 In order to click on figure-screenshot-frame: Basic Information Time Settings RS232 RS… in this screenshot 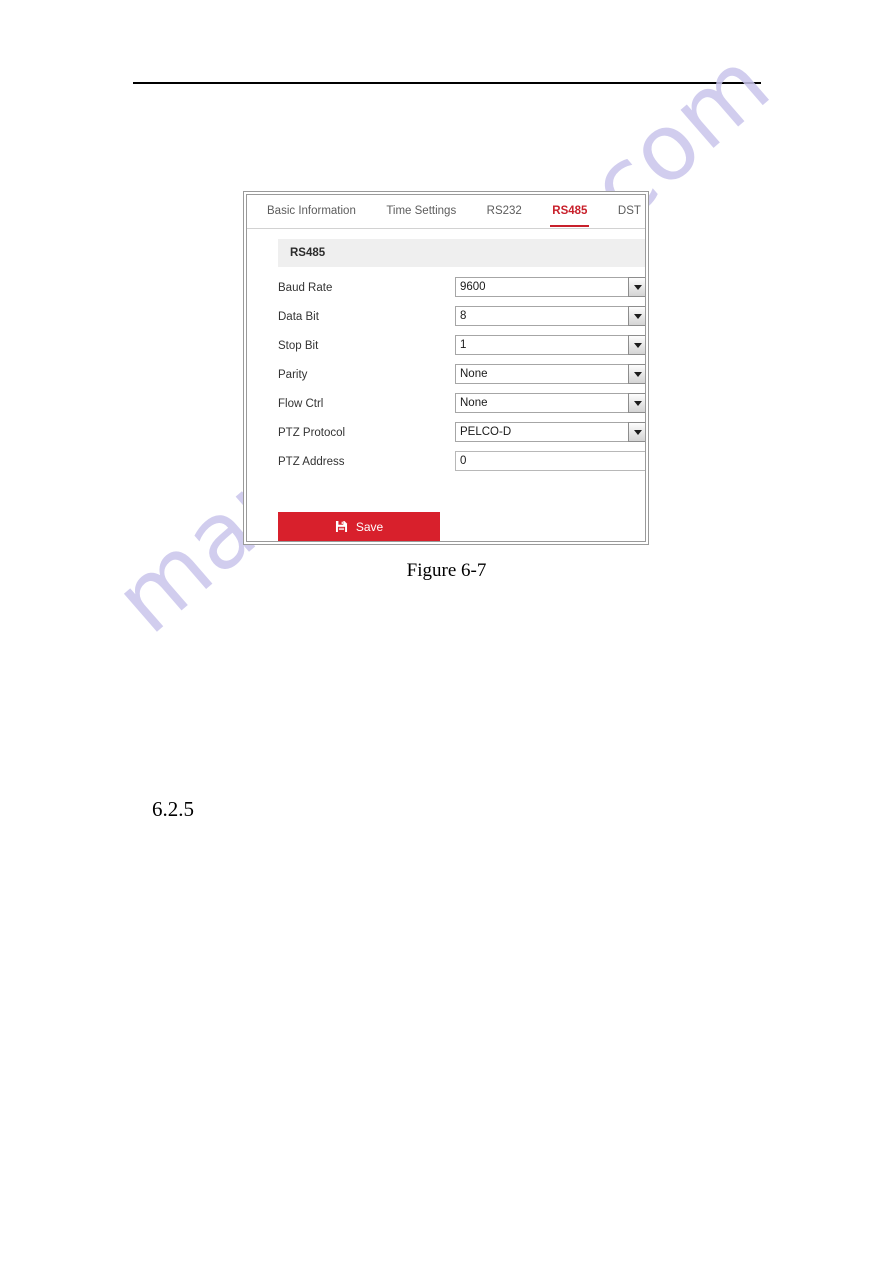, I will do `click(446, 368)`.